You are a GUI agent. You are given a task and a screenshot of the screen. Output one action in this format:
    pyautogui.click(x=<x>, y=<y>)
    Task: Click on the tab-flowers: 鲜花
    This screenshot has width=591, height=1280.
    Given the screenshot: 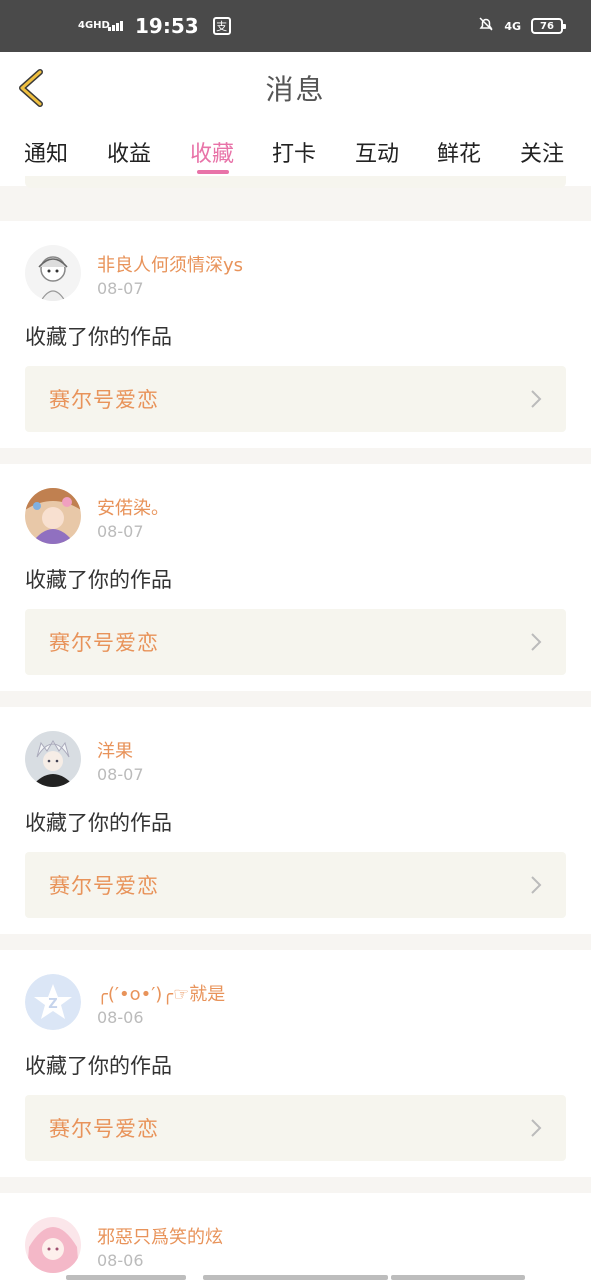 What is the action you would take?
    pyautogui.click(x=459, y=152)
    